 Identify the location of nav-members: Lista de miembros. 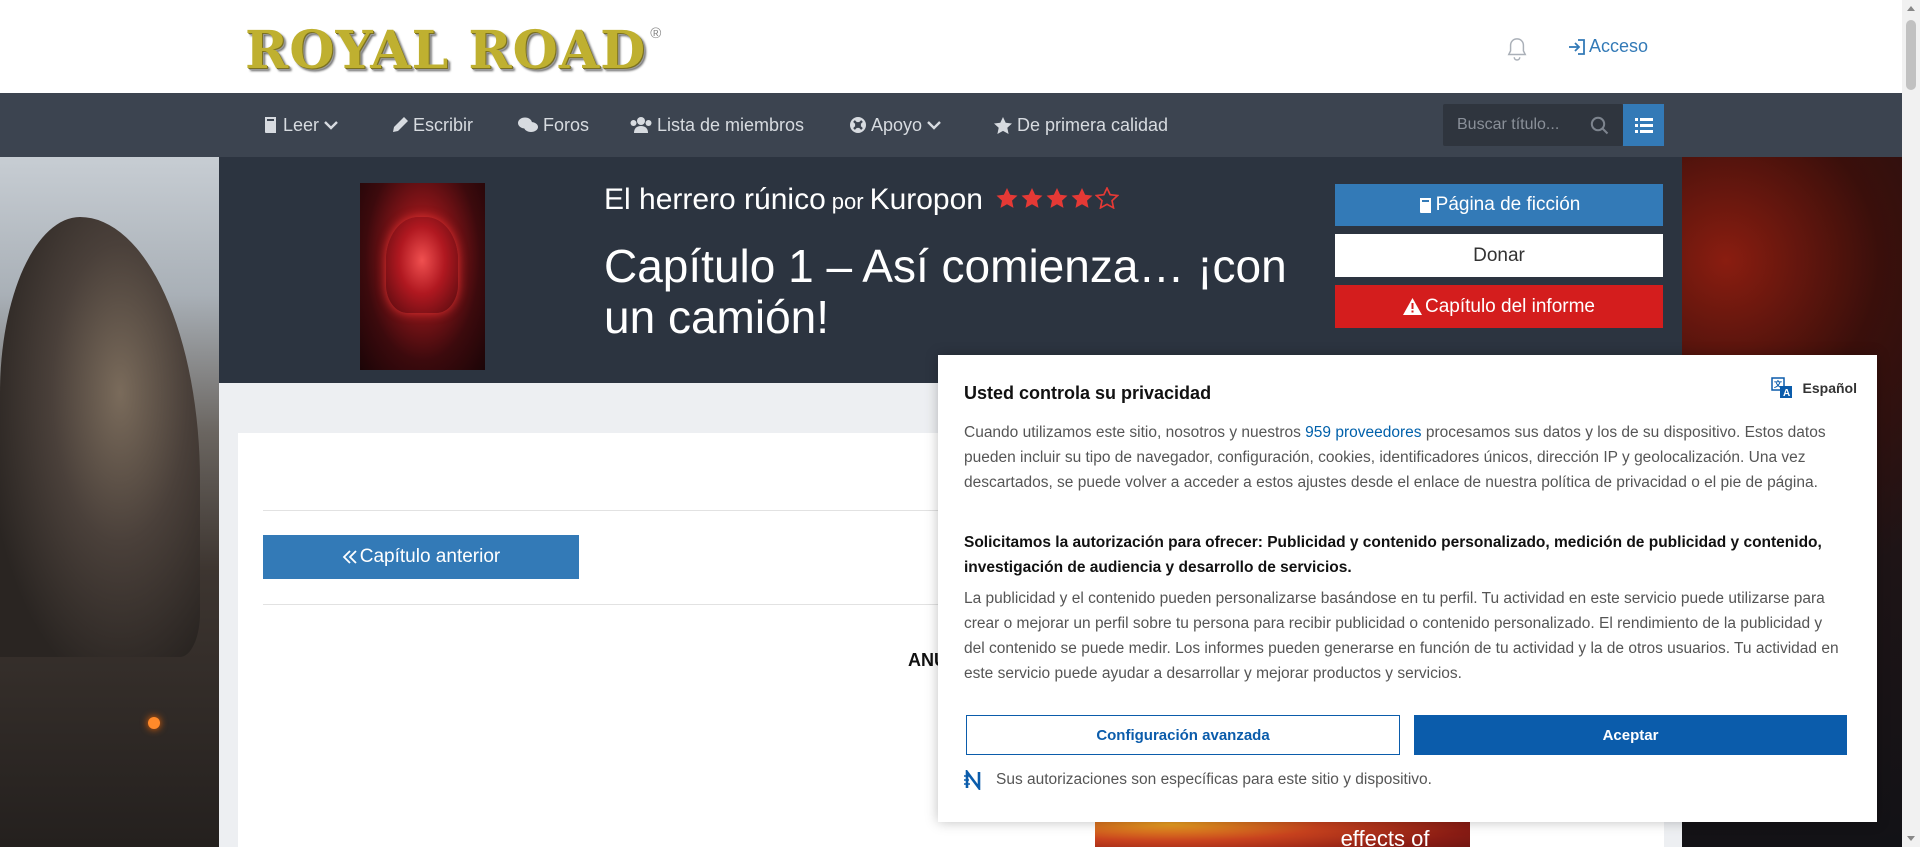
(716, 125).